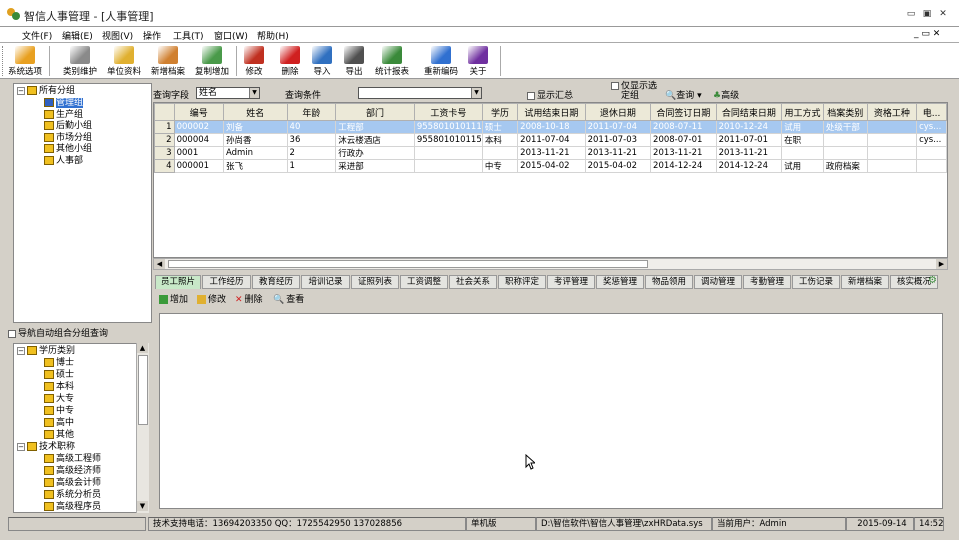 This screenshot has height=540, width=959. Describe the element at coordinates (375, 153) in the screenshot. I see `table-cell: 行政办` at that location.